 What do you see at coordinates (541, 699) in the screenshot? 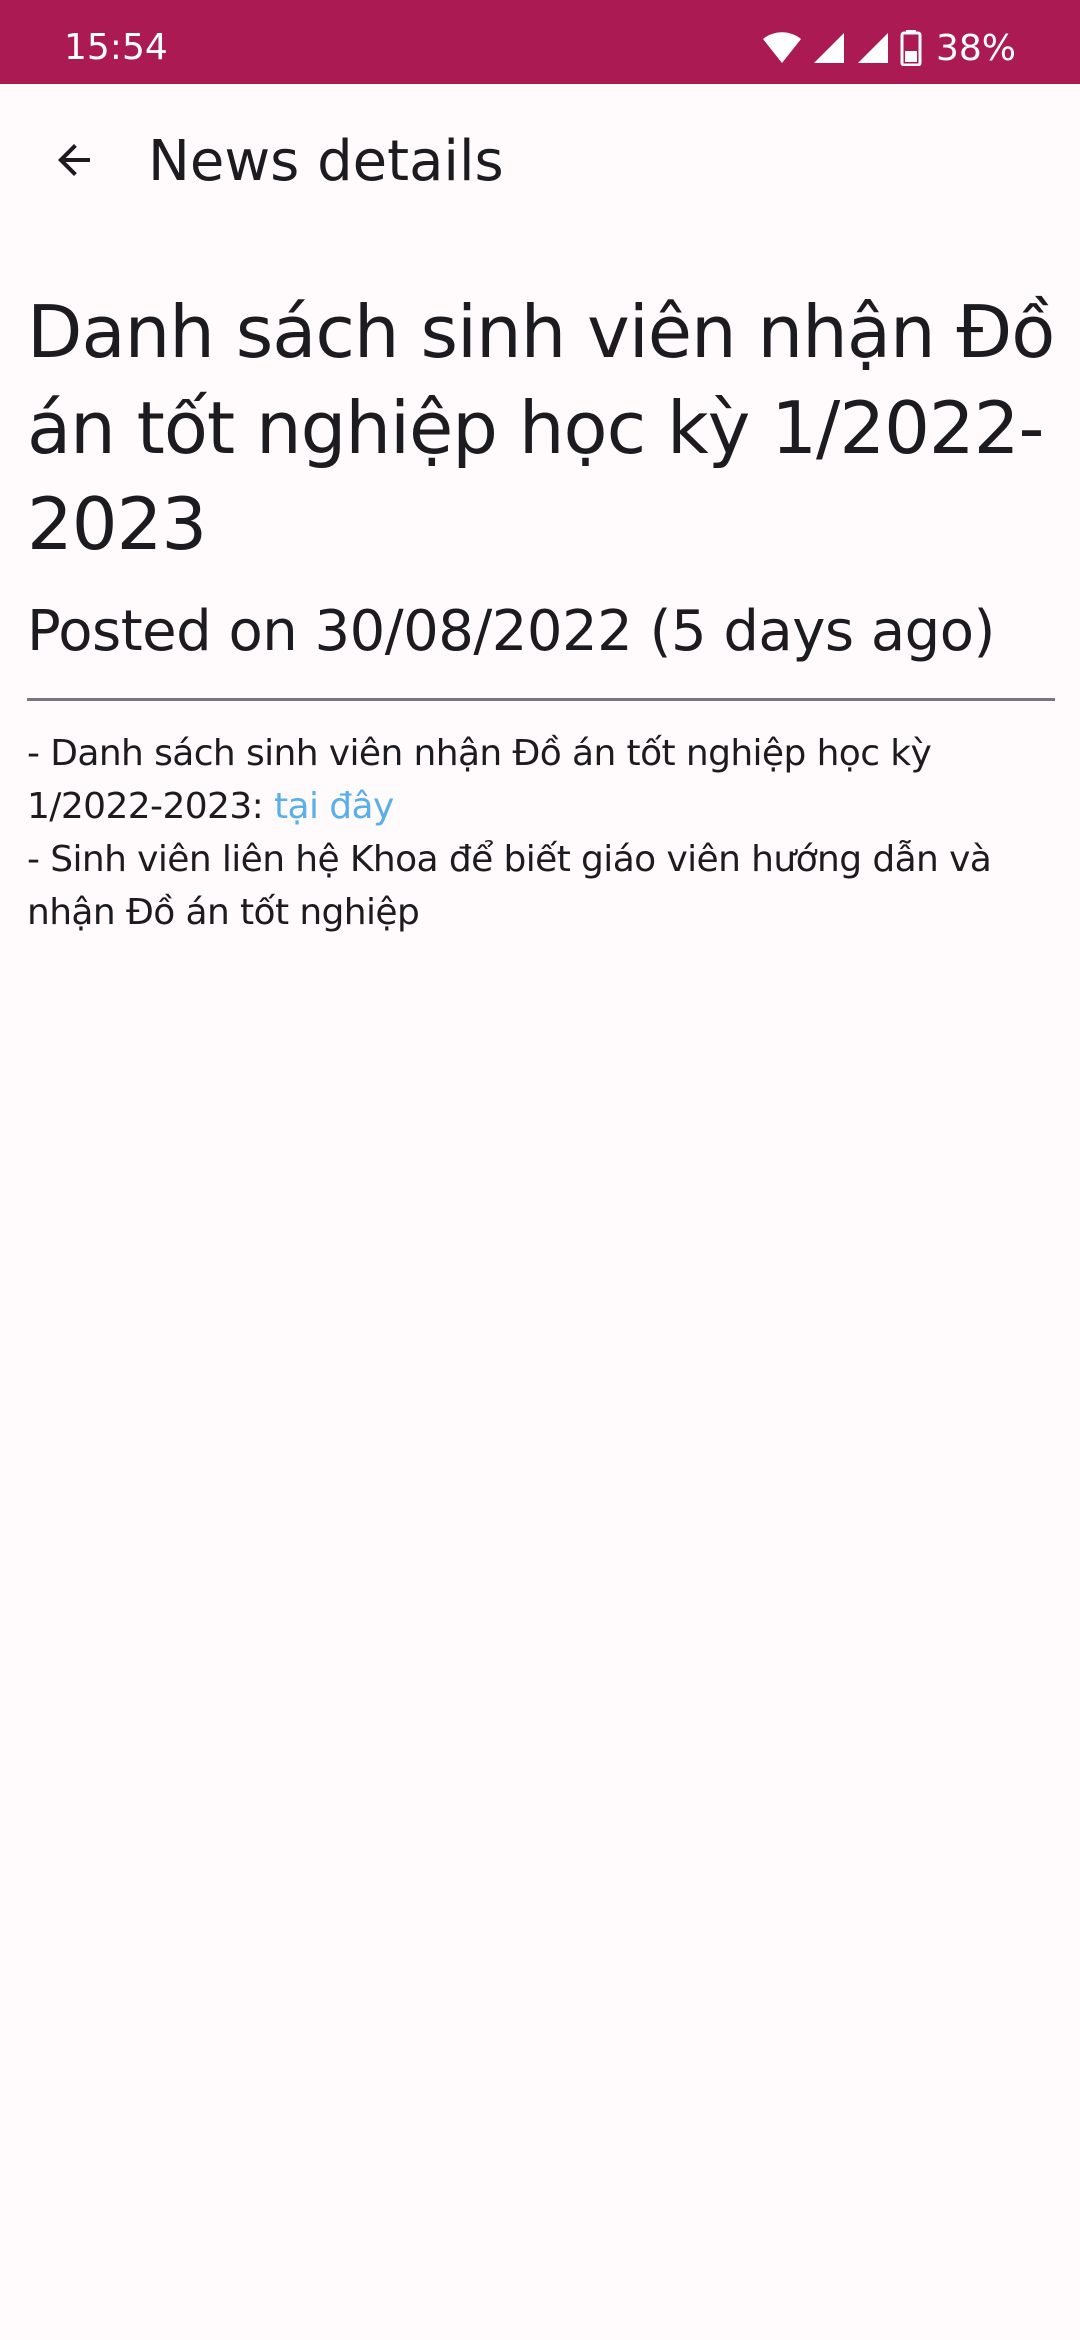
I see `divider` at bounding box center [541, 699].